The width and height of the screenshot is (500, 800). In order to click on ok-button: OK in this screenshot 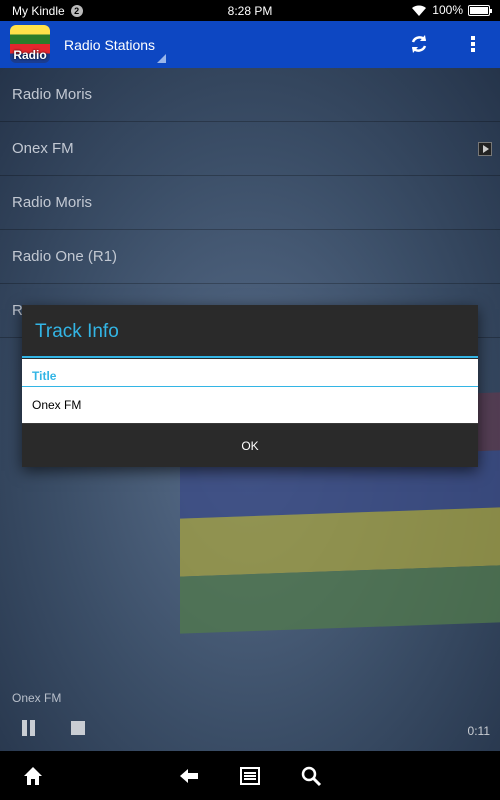, I will do `click(250, 445)`.